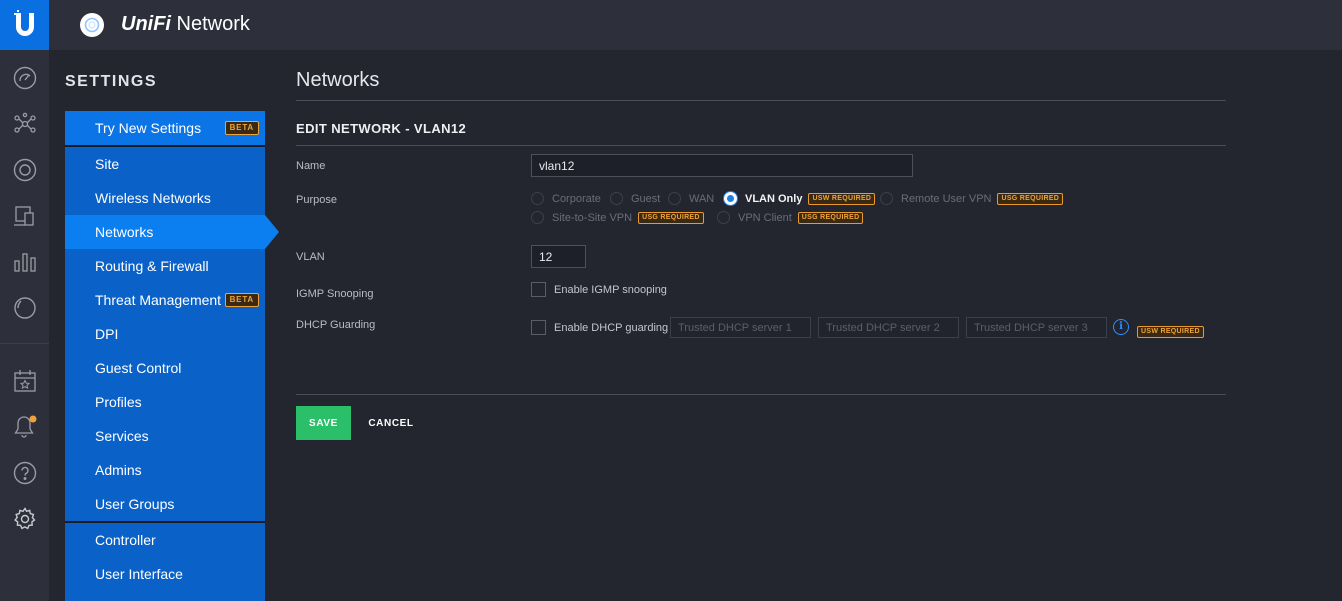 This screenshot has height=601, width=1342. What do you see at coordinates (25, 308) in the screenshot?
I see `insights-icon` at bounding box center [25, 308].